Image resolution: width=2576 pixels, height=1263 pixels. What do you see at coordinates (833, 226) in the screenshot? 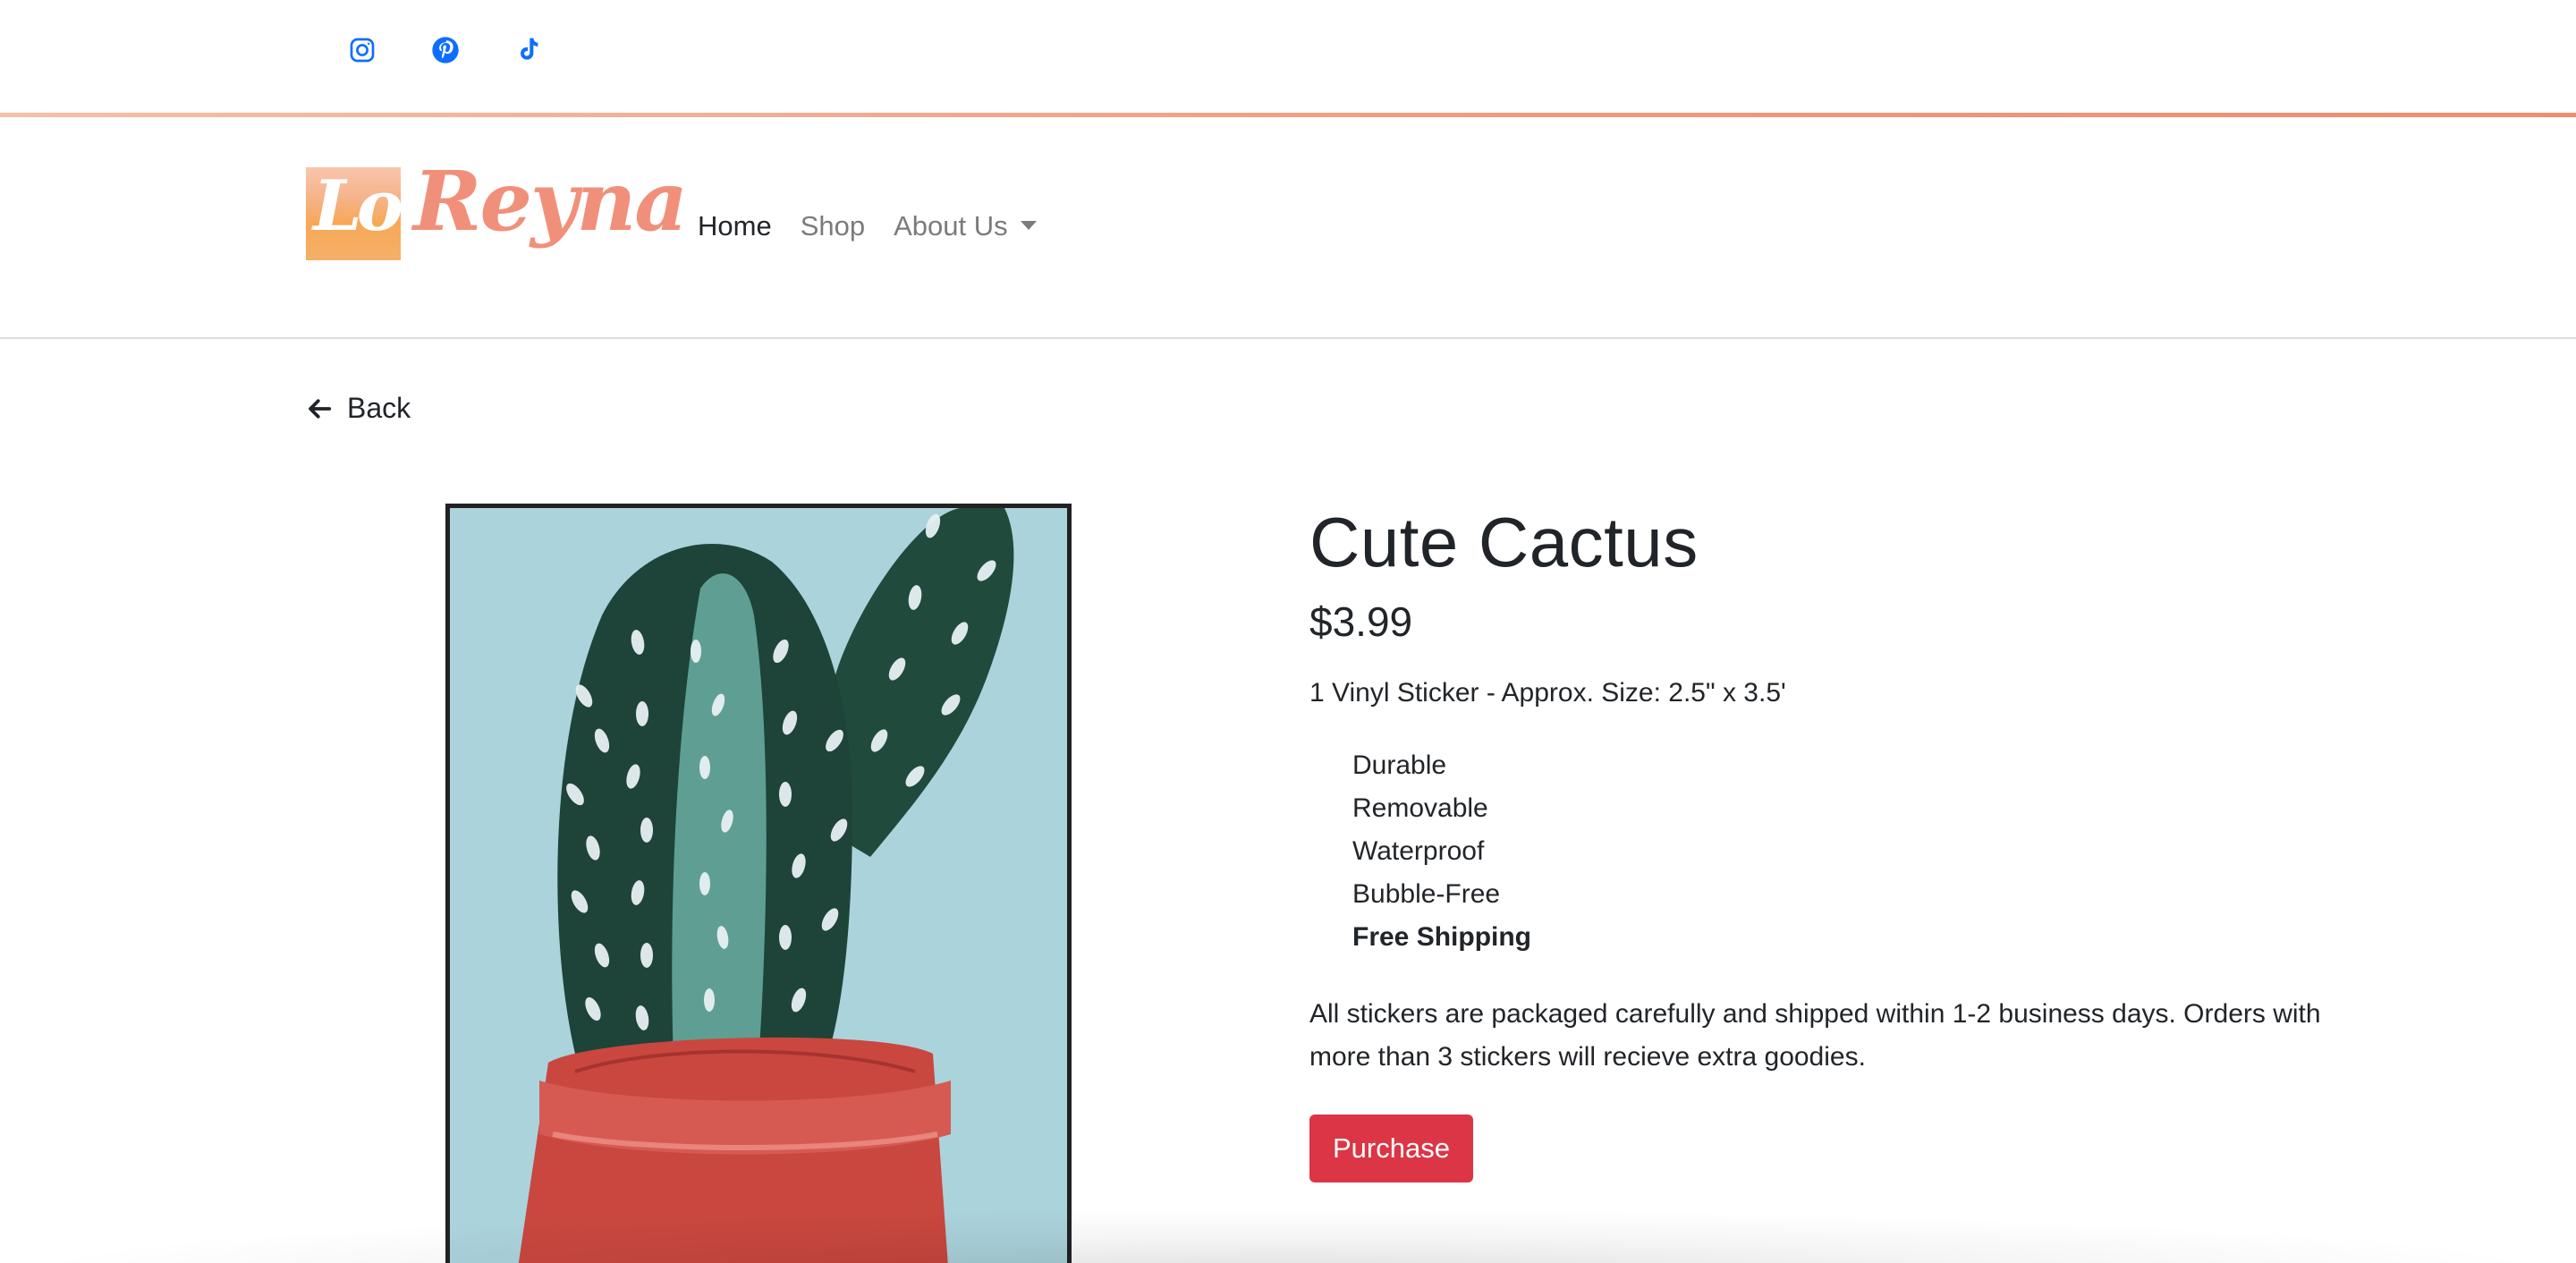
I see `nav-shop: Shop` at bounding box center [833, 226].